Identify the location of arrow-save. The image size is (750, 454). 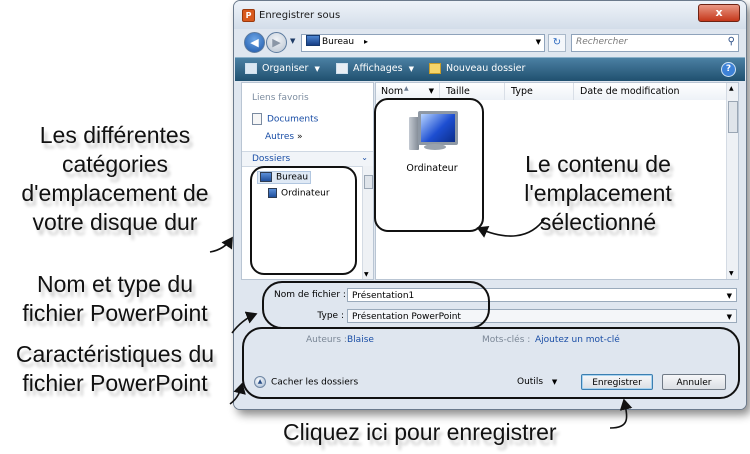
(621, 413).